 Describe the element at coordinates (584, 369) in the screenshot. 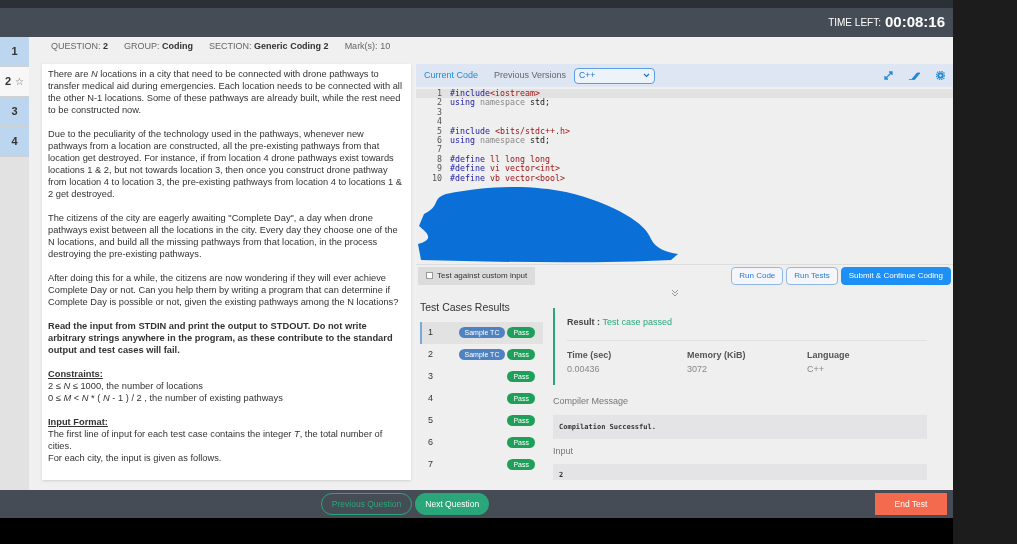

I see `stat-value: 0.00436` at that location.